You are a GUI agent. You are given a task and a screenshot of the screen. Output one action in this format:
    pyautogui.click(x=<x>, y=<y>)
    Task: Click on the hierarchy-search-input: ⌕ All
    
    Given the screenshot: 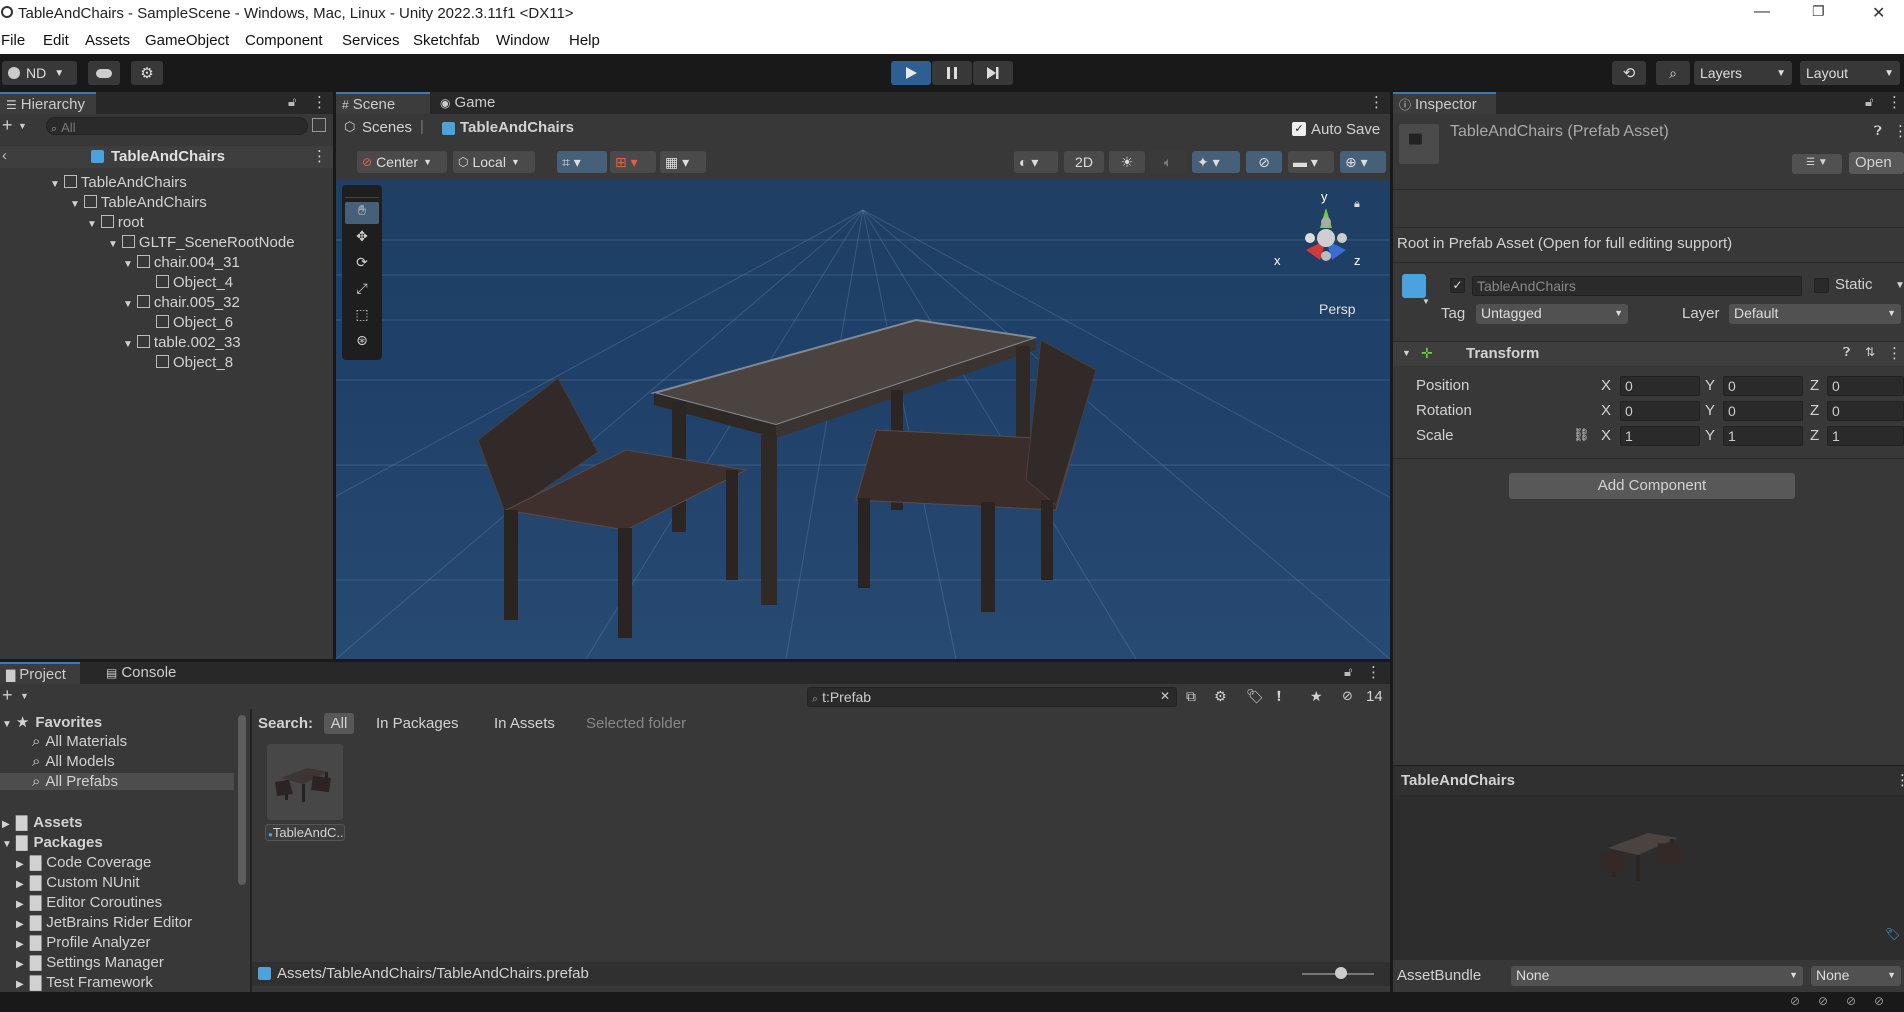 What is the action you would take?
    pyautogui.click(x=177, y=126)
    